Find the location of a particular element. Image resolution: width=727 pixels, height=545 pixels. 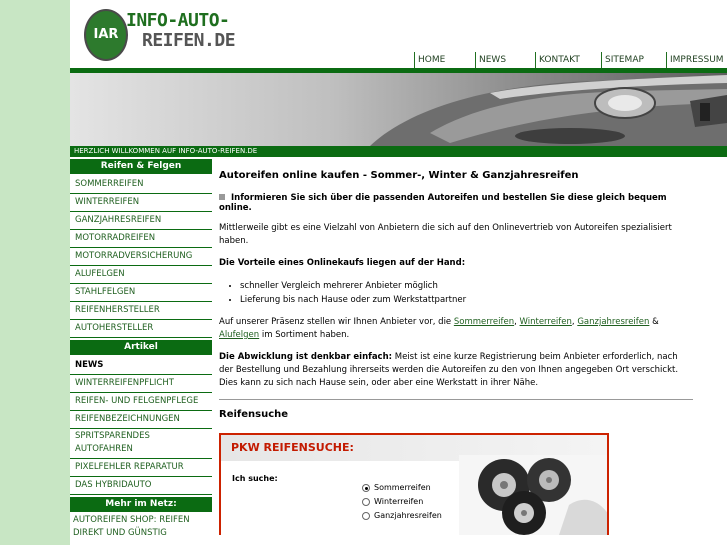

site-logo: IAR INFO-AUTO- REIFEN.DE is located at coordinates (160, 32).